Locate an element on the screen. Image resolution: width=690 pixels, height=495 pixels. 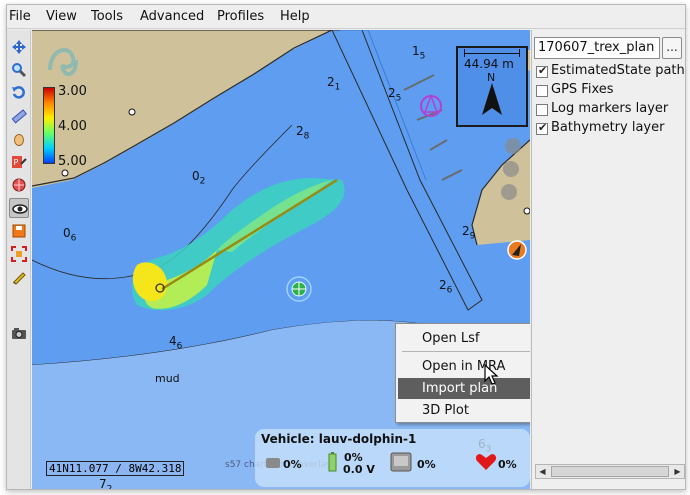
context-menu: Open Lsf Open in MRA Import plan 3D Plot is located at coordinates (462, 373).